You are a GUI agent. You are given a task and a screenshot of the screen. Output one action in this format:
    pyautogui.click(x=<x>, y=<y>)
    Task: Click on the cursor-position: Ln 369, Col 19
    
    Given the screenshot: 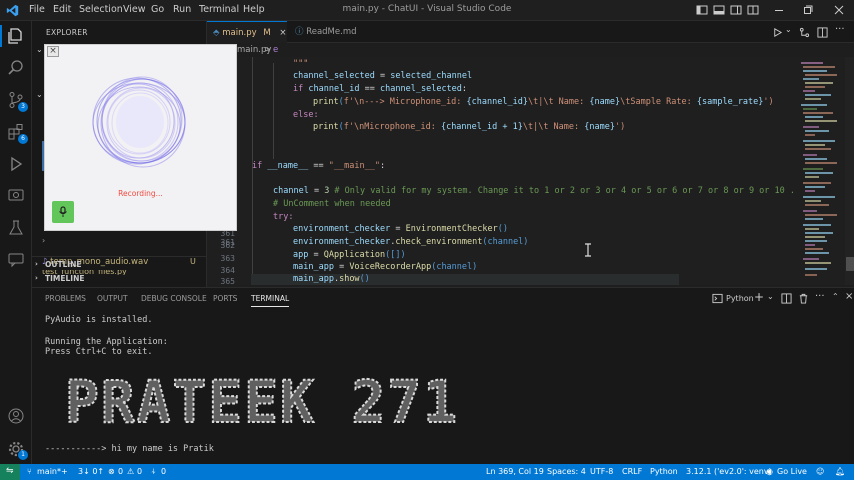 What is the action you would take?
    pyautogui.click(x=515, y=471)
    